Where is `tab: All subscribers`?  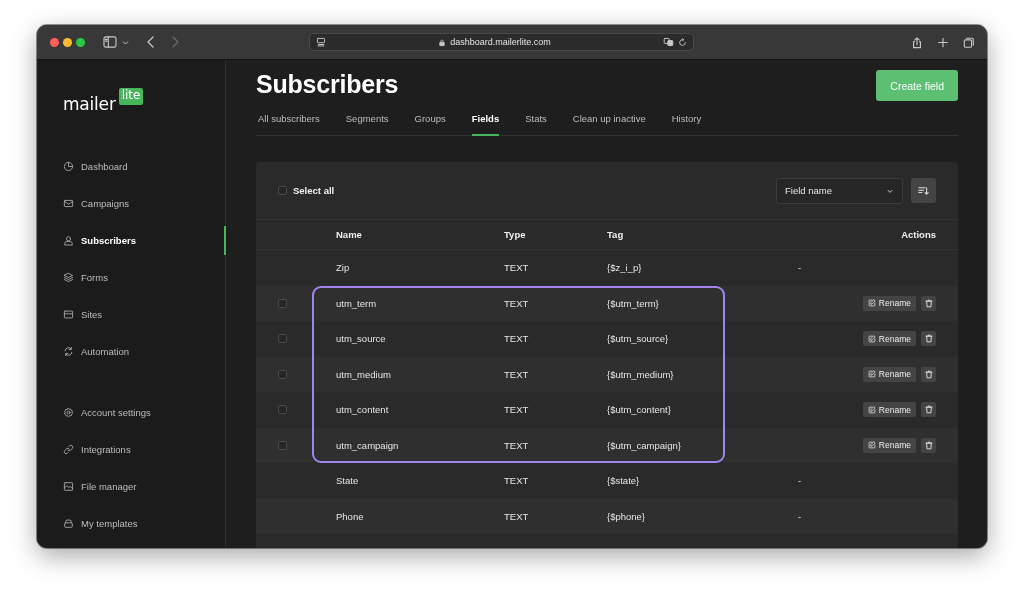 tab: All subscribers is located at coordinates (289, 124).